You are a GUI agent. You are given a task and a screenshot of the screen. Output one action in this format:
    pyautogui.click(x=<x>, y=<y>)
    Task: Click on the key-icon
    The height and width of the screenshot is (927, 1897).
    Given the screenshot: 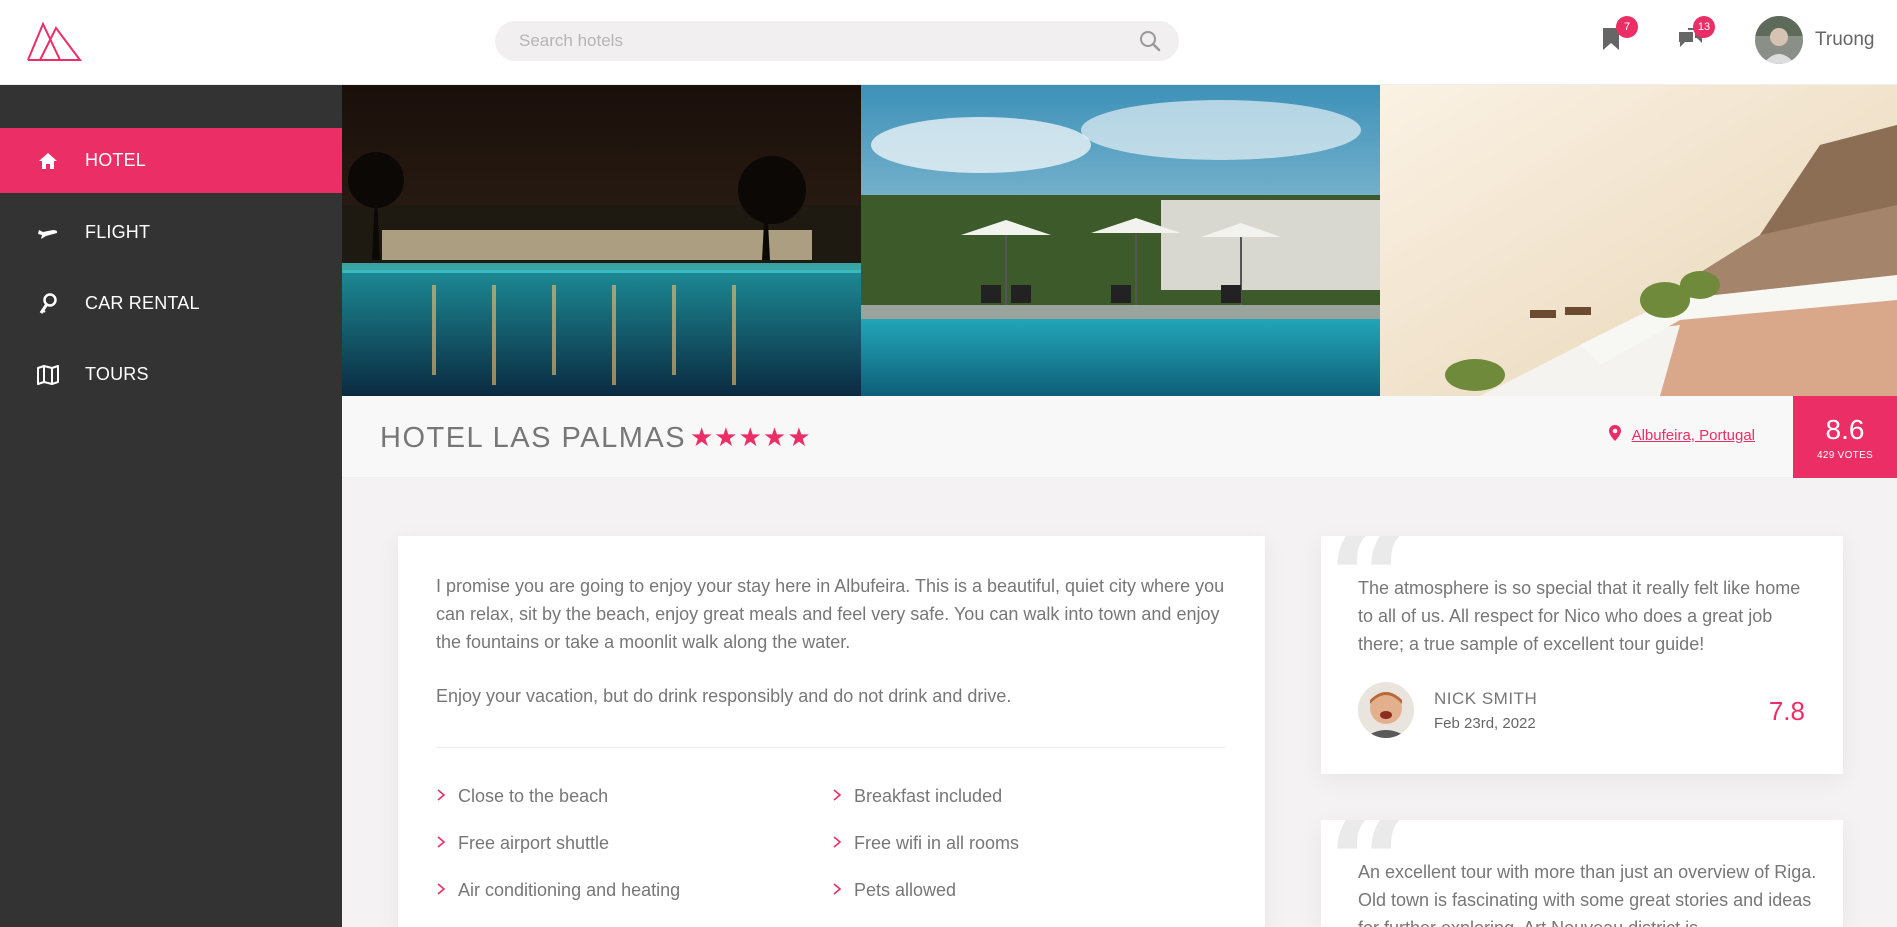 What is the action you would take?
    pyautogui.click(x=48, y=304)
    